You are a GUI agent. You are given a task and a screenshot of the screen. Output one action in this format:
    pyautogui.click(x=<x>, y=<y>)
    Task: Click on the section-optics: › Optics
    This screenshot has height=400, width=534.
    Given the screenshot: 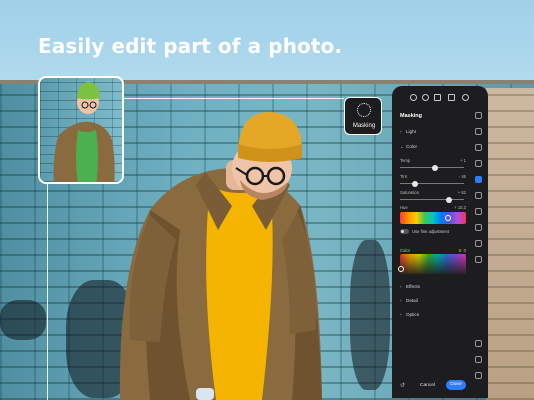 What is the action you would take?
    pyautogui.click(x=409, y=314)
    